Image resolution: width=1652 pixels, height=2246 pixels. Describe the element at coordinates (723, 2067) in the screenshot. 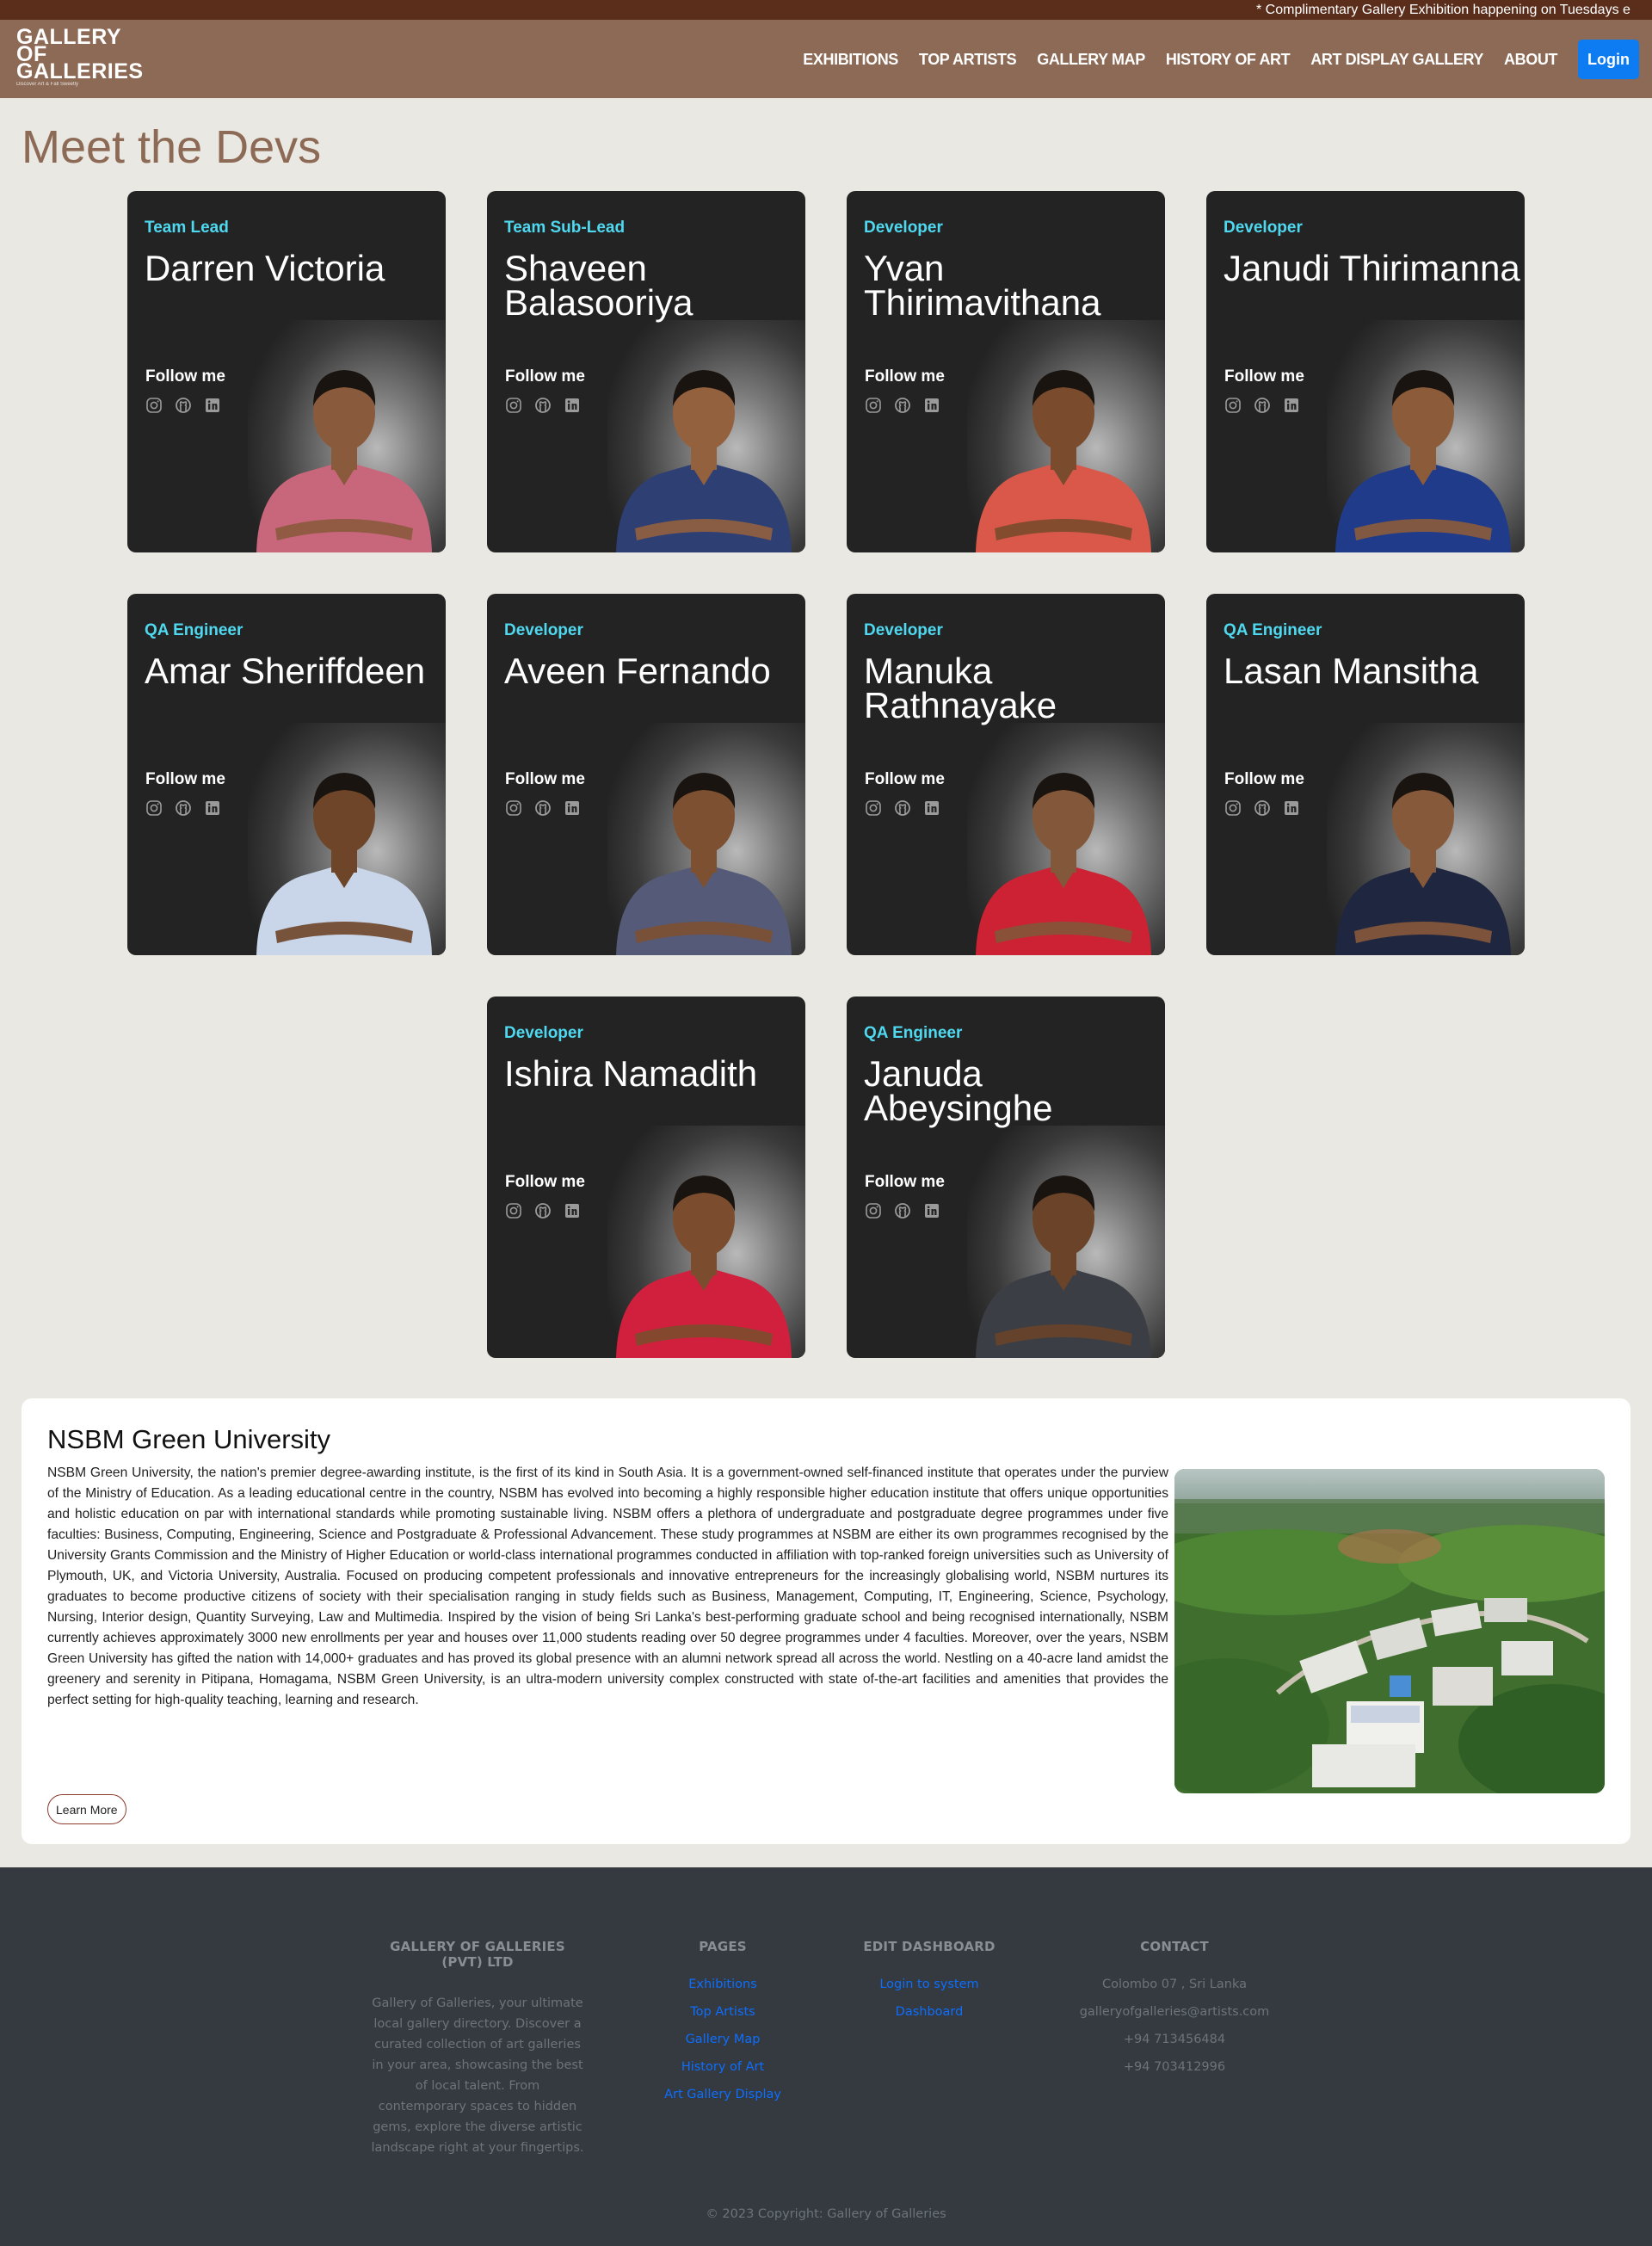

I see `footer-link-history-of-art: History of Art` at that location.